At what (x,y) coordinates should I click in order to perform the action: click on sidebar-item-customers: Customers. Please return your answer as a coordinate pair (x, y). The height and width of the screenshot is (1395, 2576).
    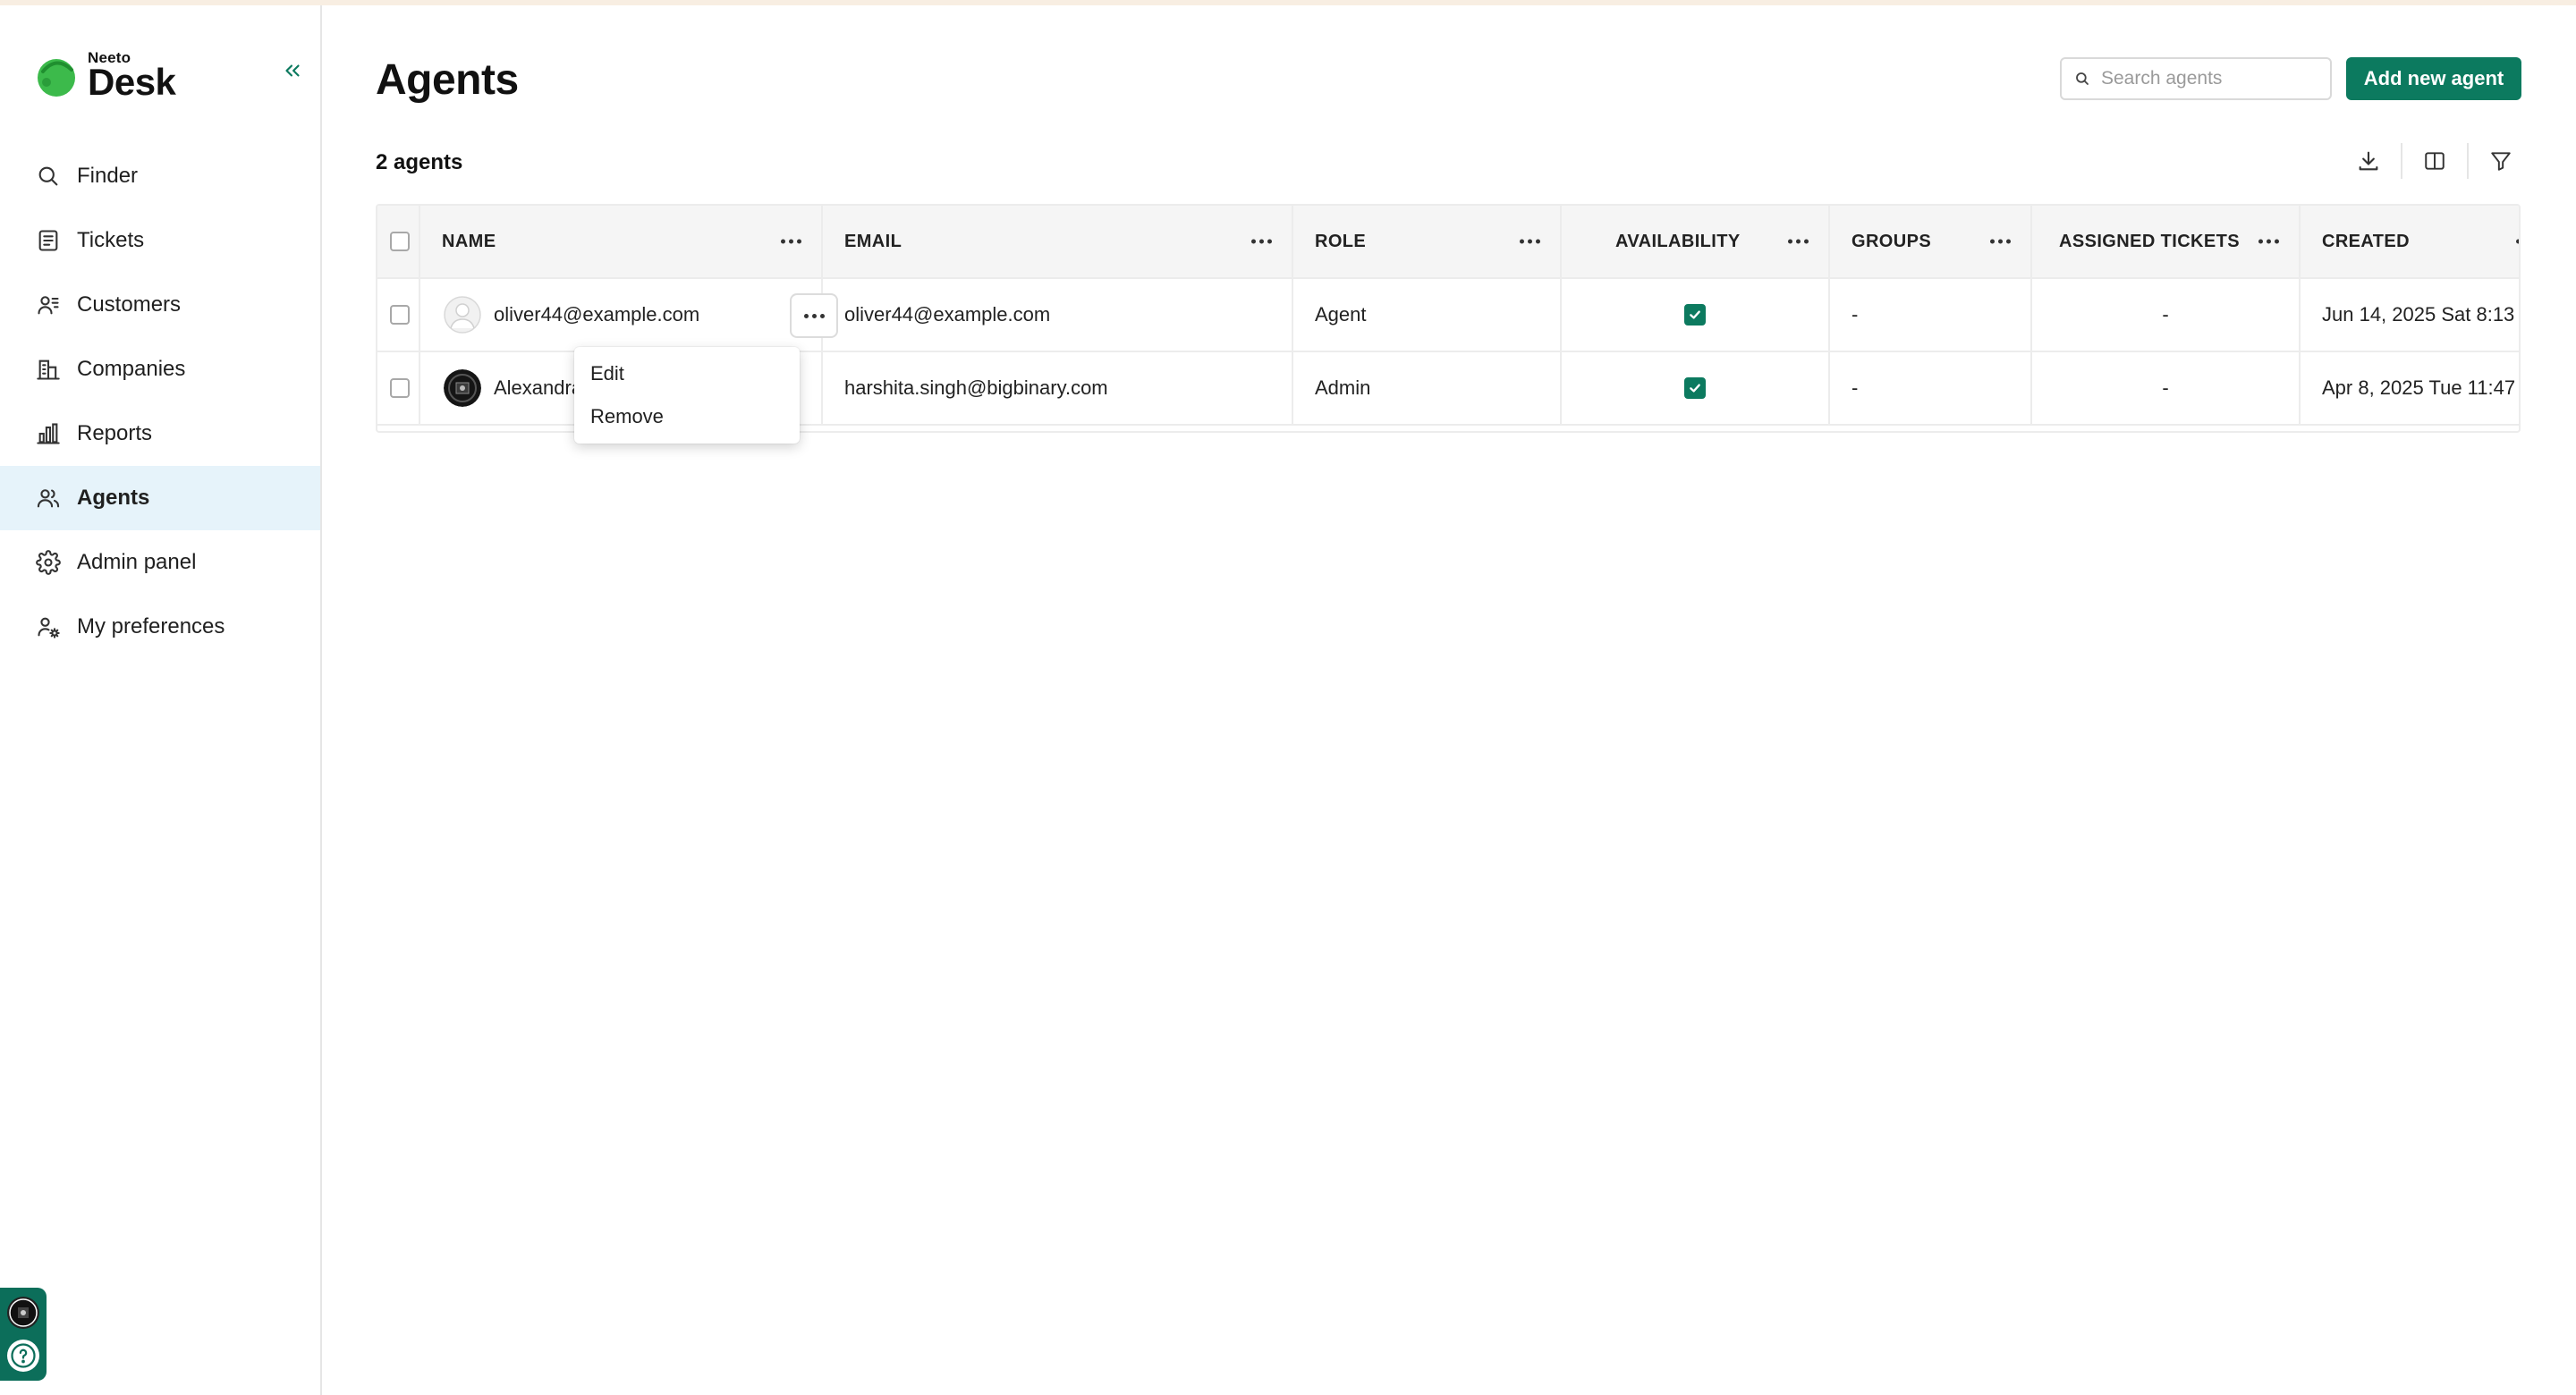
    Looking at the image, I should click on (160, 305).